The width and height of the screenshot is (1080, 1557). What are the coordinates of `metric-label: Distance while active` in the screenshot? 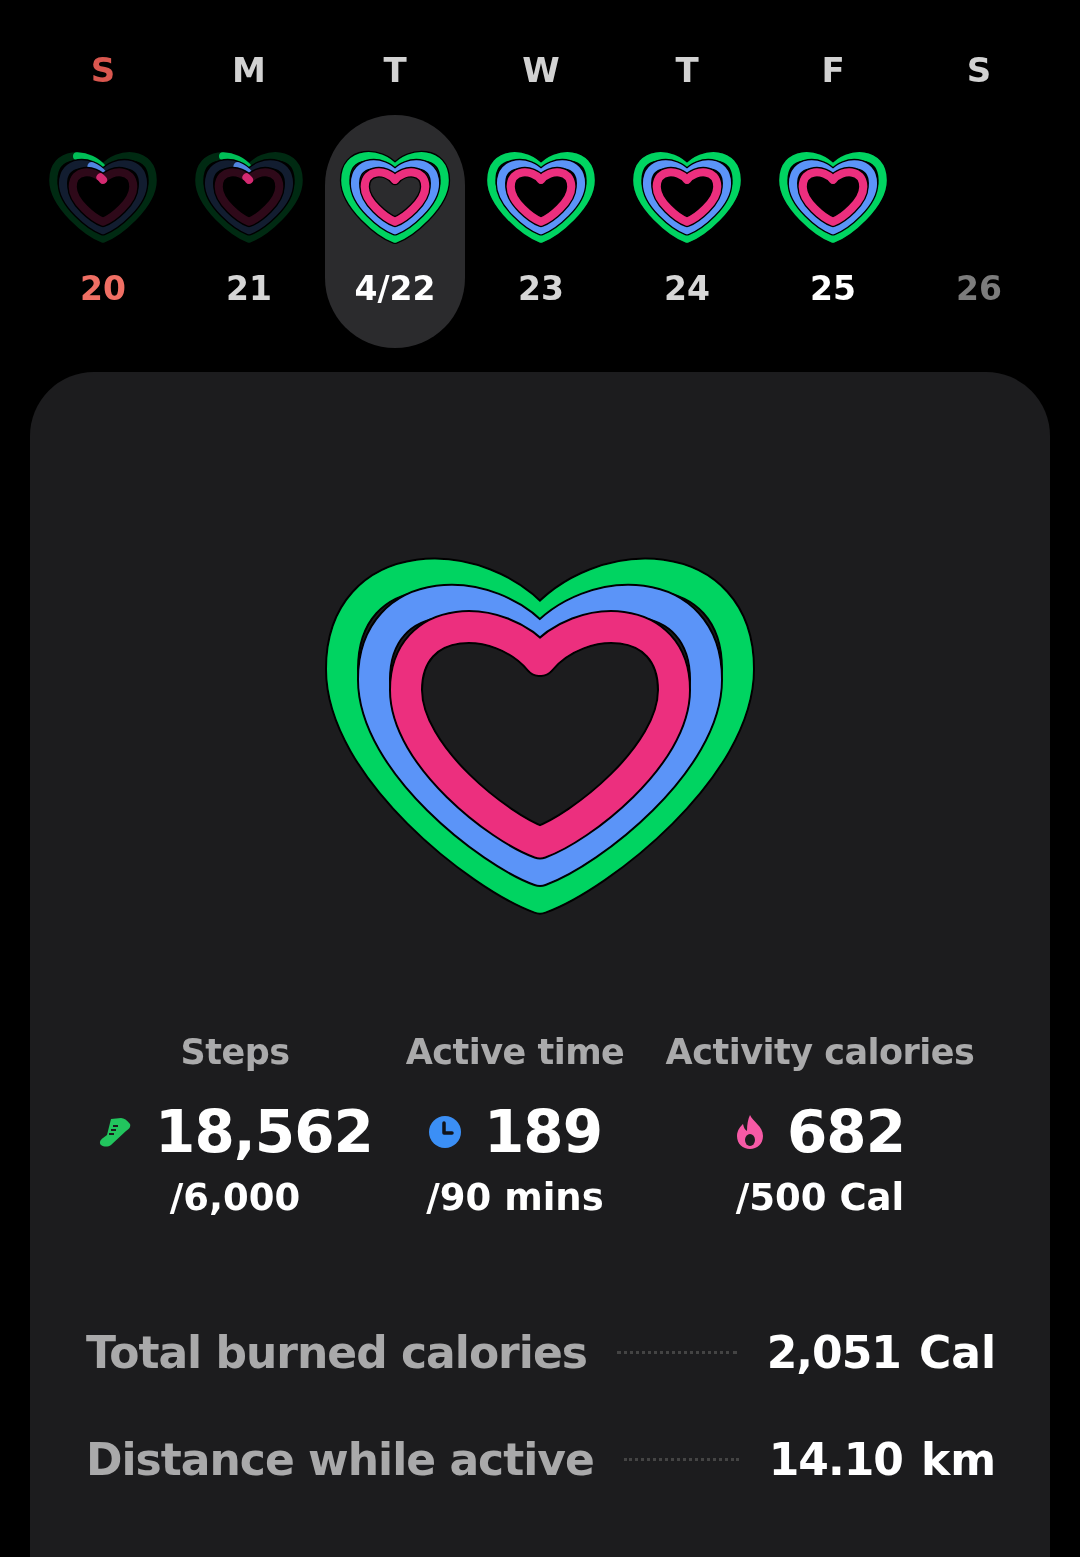 It's located at (340, 1459).